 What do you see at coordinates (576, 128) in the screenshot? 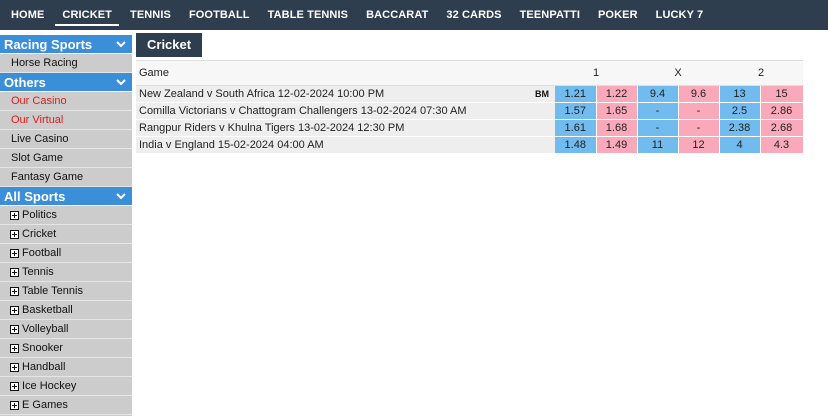
I see `odds-back-1: 1.61` at bounding box center [576, 128].